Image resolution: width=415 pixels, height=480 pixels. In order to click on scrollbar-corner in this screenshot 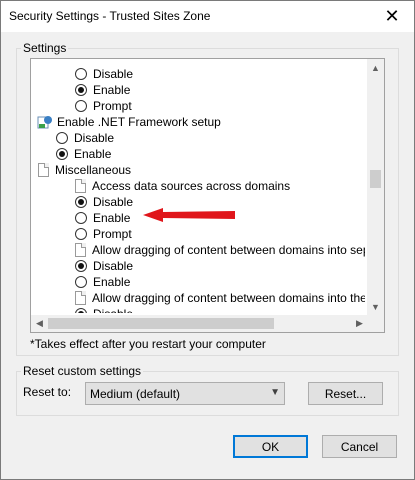, I will do `click(375, 323)`.